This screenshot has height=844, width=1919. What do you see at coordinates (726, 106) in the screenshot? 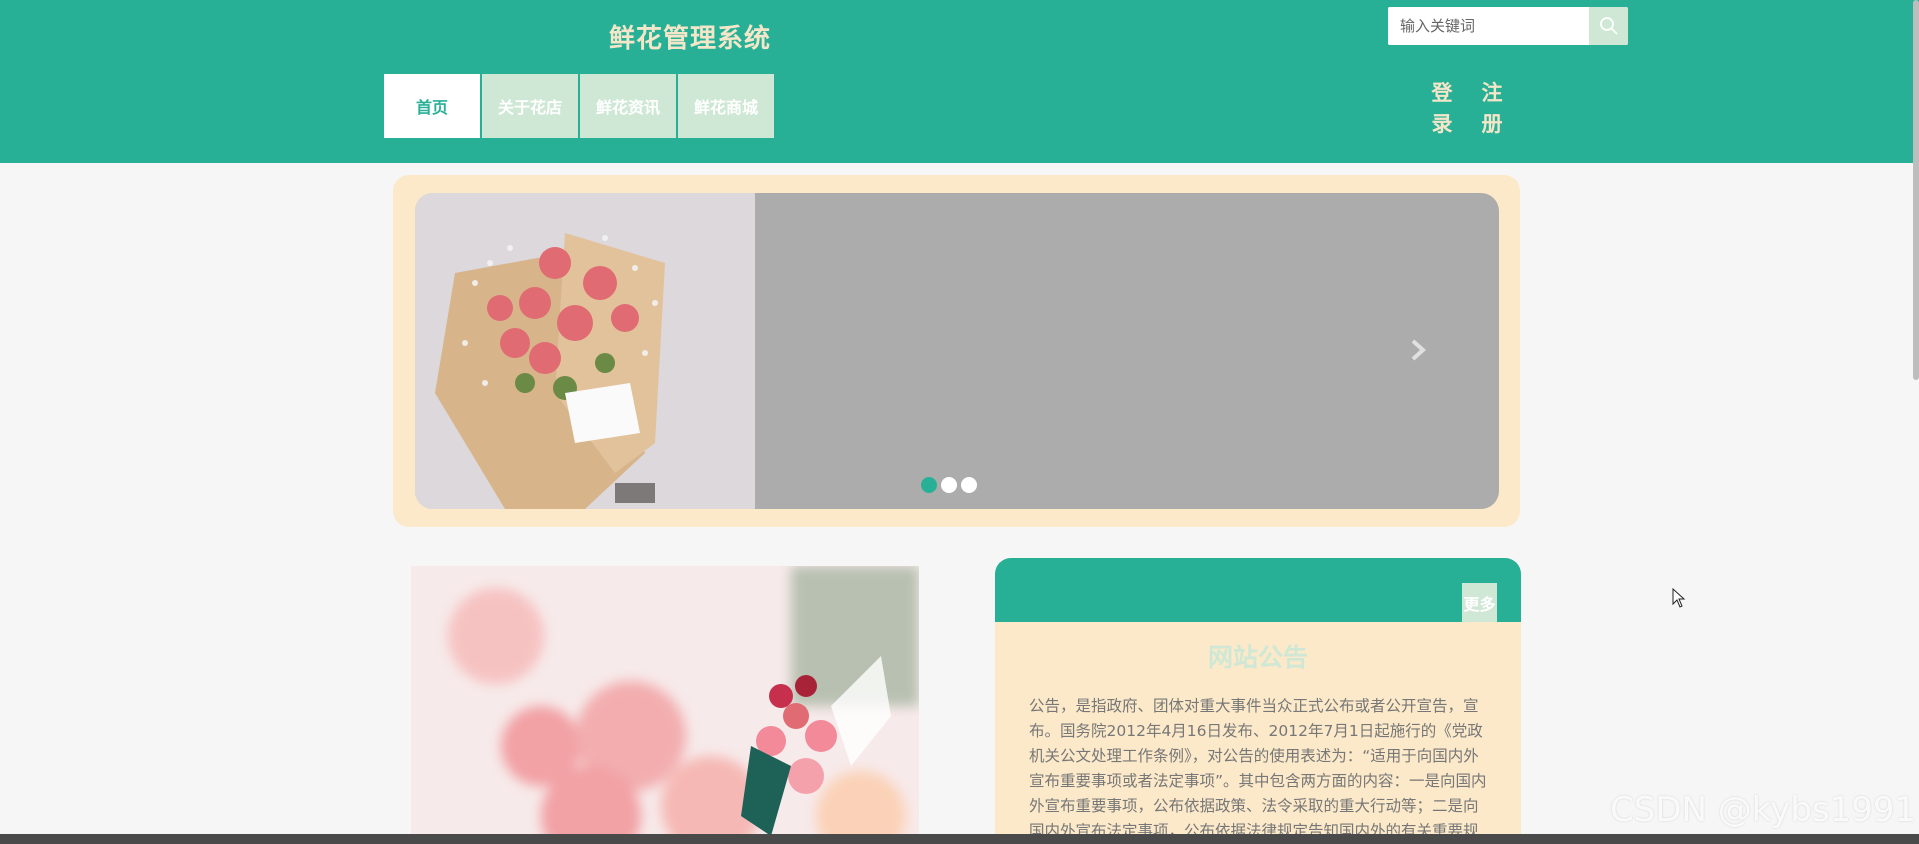
I see `nav-flower-mall: 鲜花商城` at bounding box center [726, 106].